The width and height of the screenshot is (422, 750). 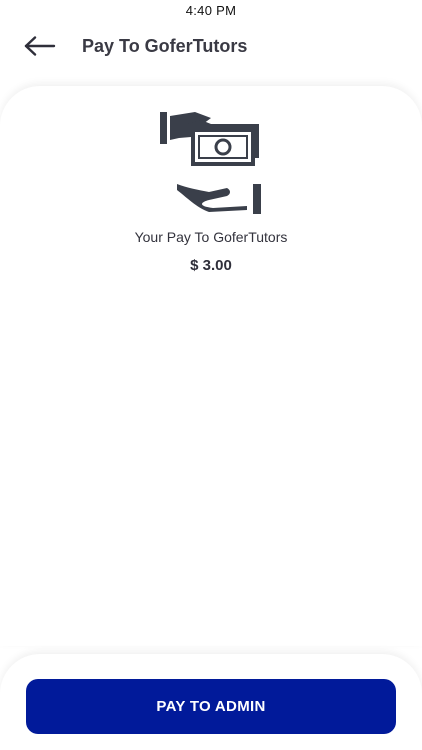 I want to click on hand-giving-money-icon, so click(x=210, y=163).